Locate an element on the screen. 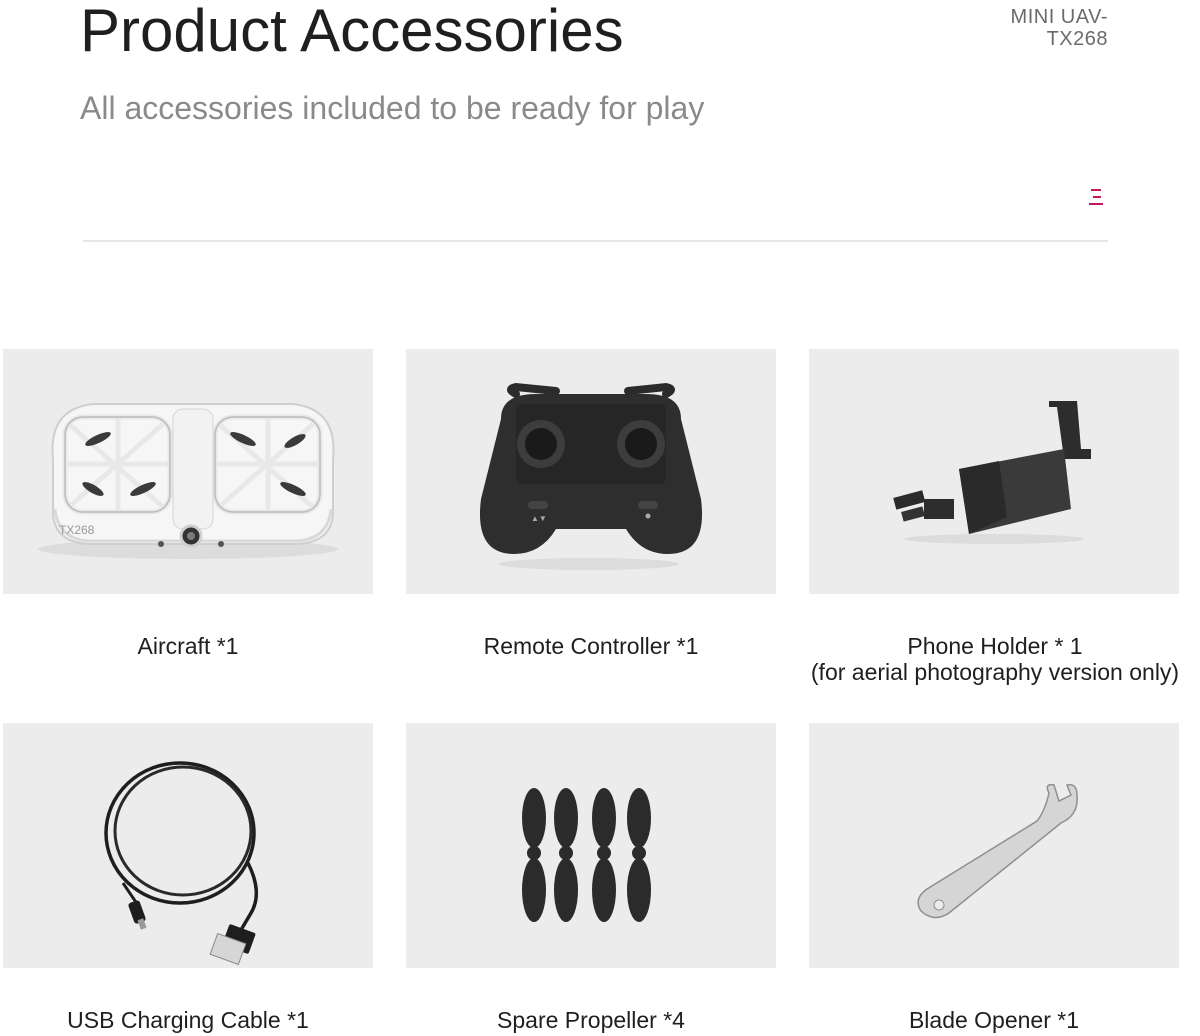 The width and height of the screenshot is (1200, 1036). blade-opener-card is located at coordinates (994, 845).